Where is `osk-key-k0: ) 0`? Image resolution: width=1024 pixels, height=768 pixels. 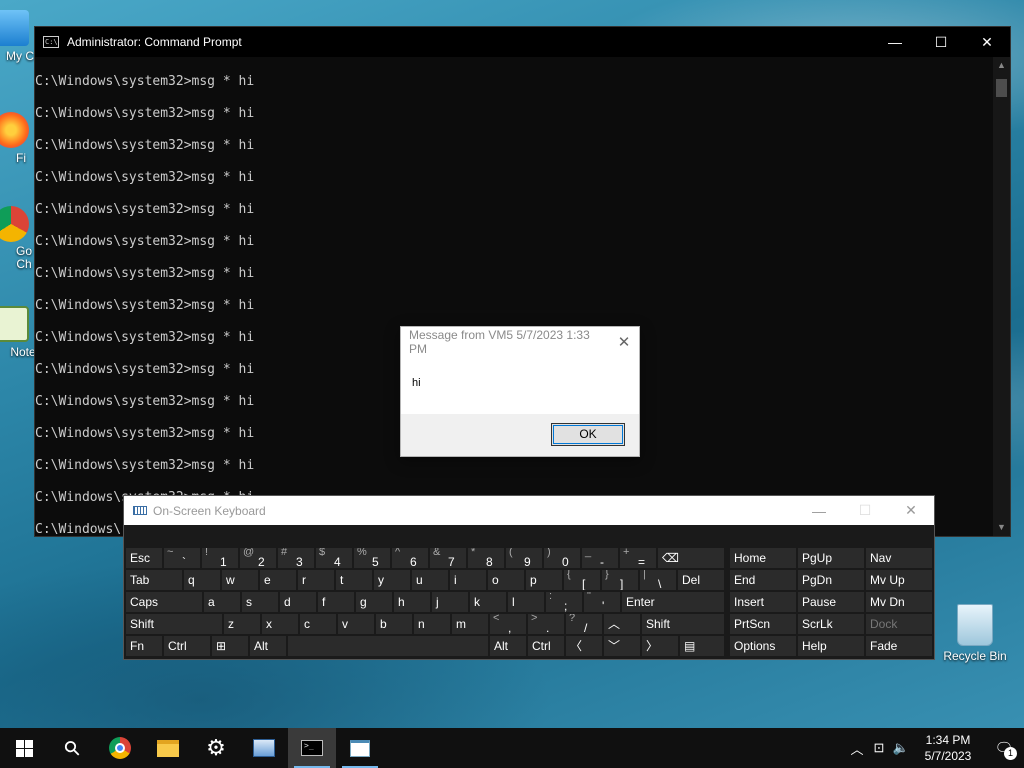
osk-key-k0: ) 0 is located at coordinates (562, 558).